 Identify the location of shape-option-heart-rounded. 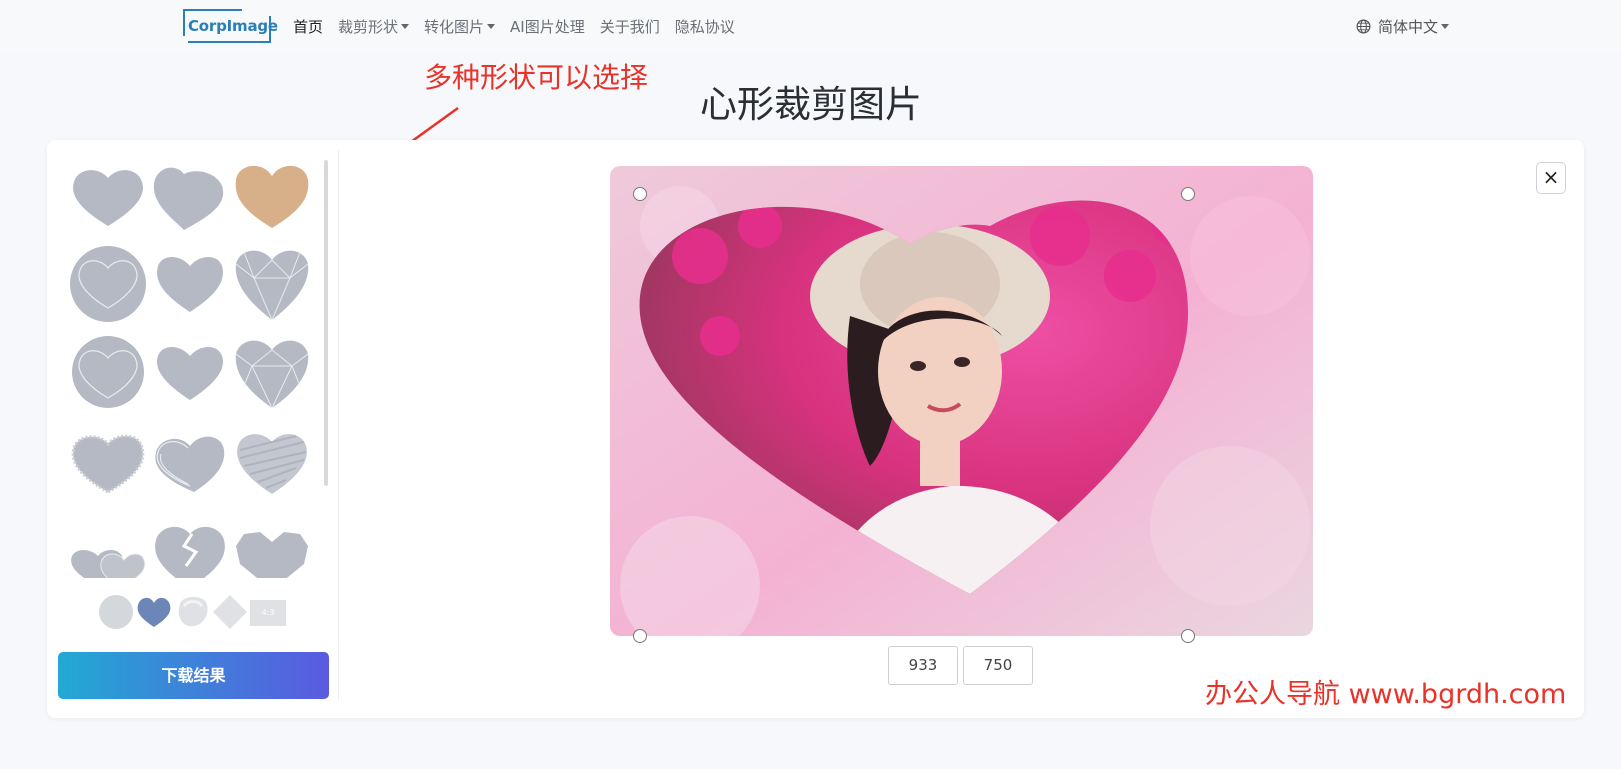
(190, 284).